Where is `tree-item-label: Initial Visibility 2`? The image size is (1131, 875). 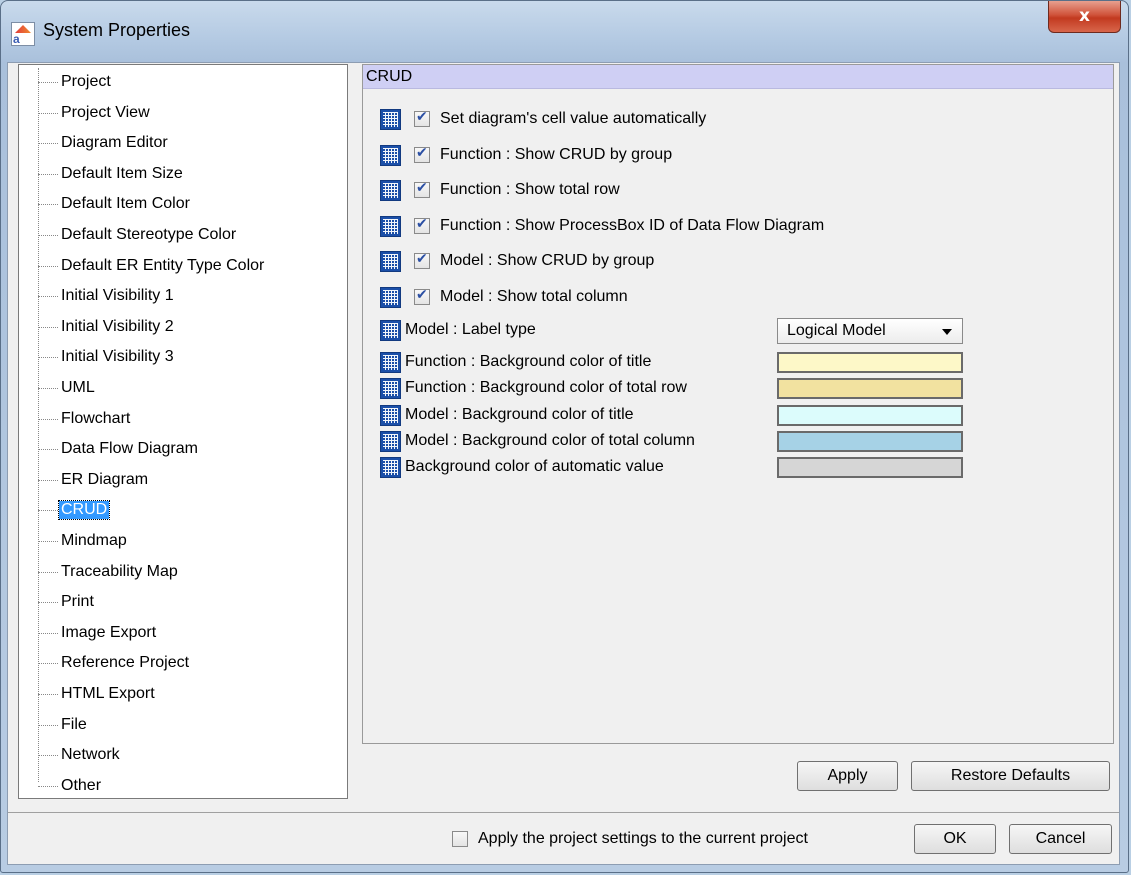 tree-item-label: Initial Visibility 2 is located at coordinates (117, 326).